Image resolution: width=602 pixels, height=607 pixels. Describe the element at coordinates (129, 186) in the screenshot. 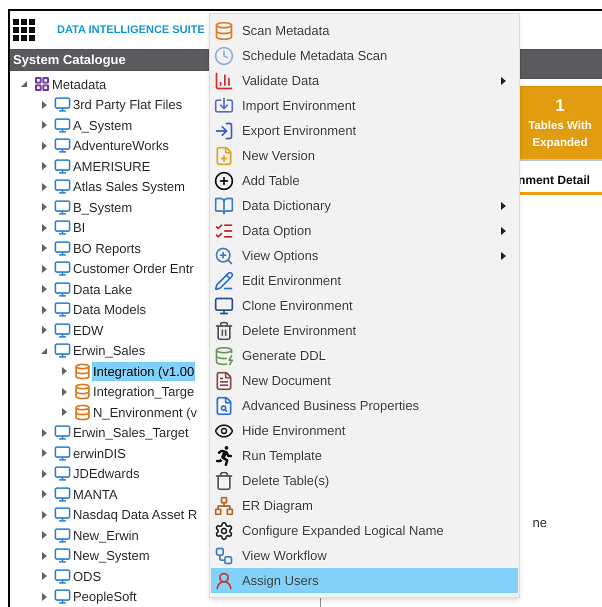

I see `tree-item: Atlas Sales System` at that location.